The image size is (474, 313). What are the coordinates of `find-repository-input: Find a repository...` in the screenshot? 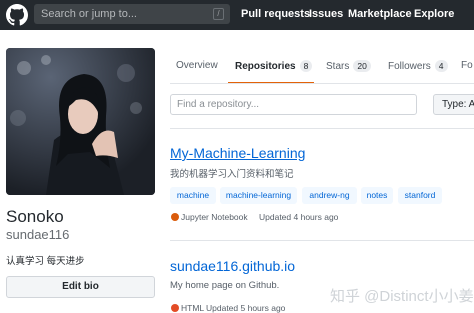 It's located at (293, 104).